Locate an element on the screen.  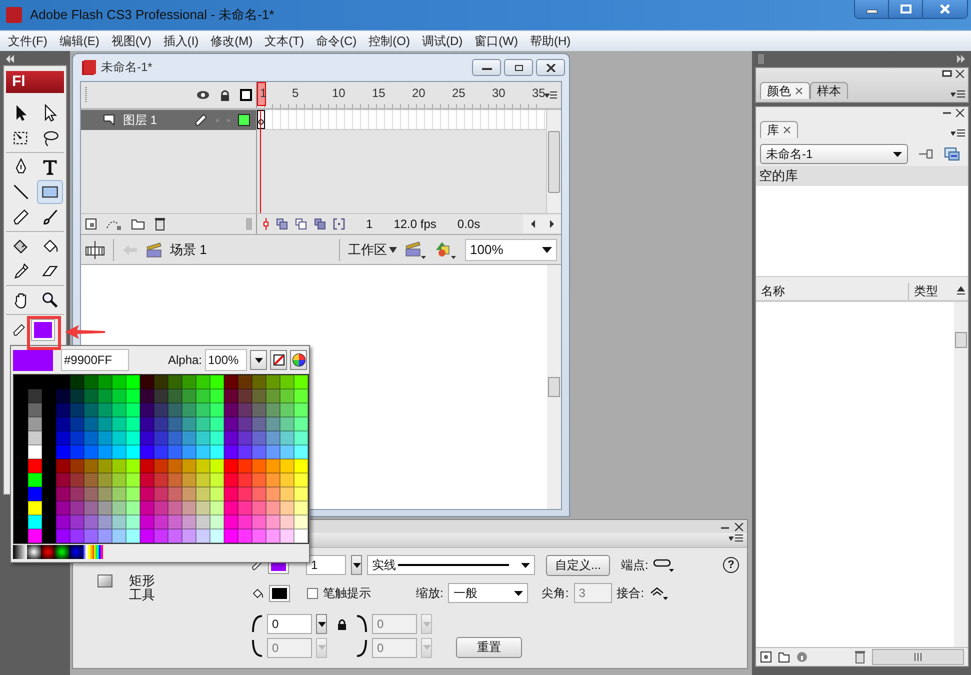
close-button is located at coordinates (550, 67).